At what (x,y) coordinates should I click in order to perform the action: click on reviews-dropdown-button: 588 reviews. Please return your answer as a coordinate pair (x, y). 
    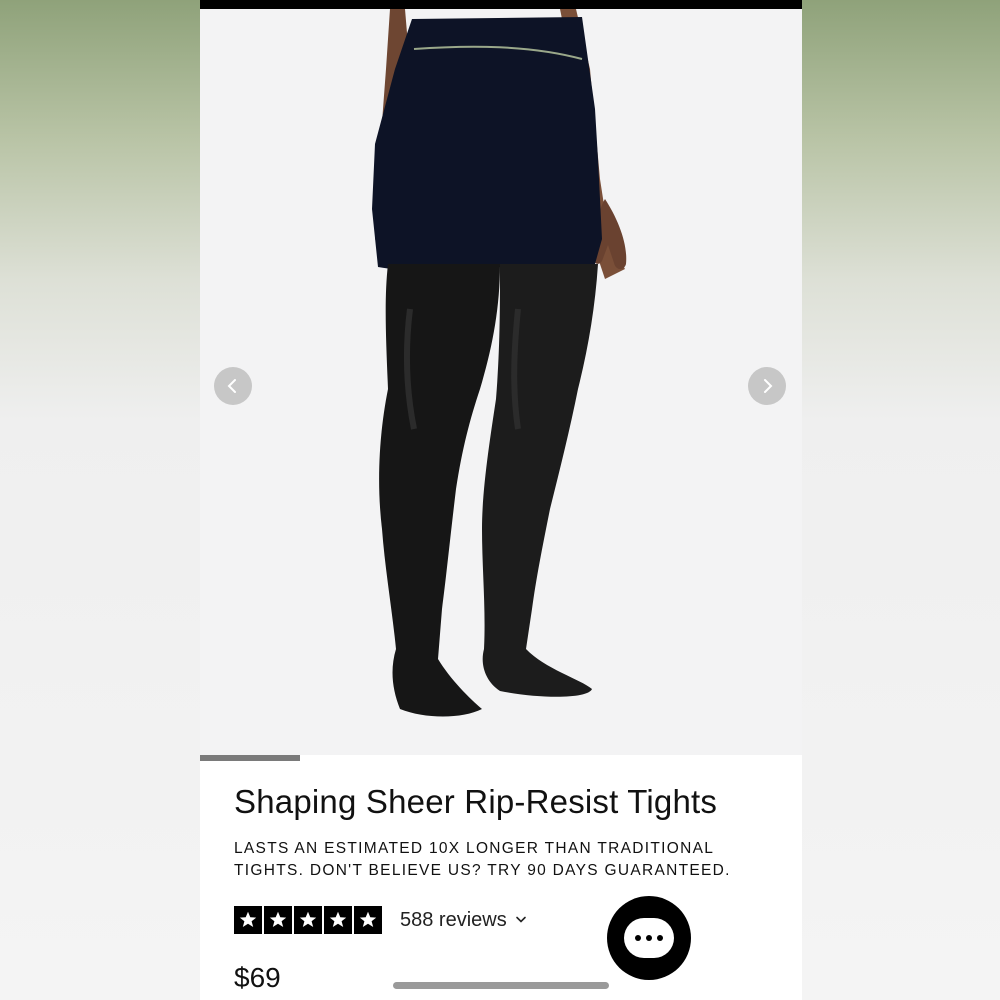
    Looking at the image, I should click on (463, 920).